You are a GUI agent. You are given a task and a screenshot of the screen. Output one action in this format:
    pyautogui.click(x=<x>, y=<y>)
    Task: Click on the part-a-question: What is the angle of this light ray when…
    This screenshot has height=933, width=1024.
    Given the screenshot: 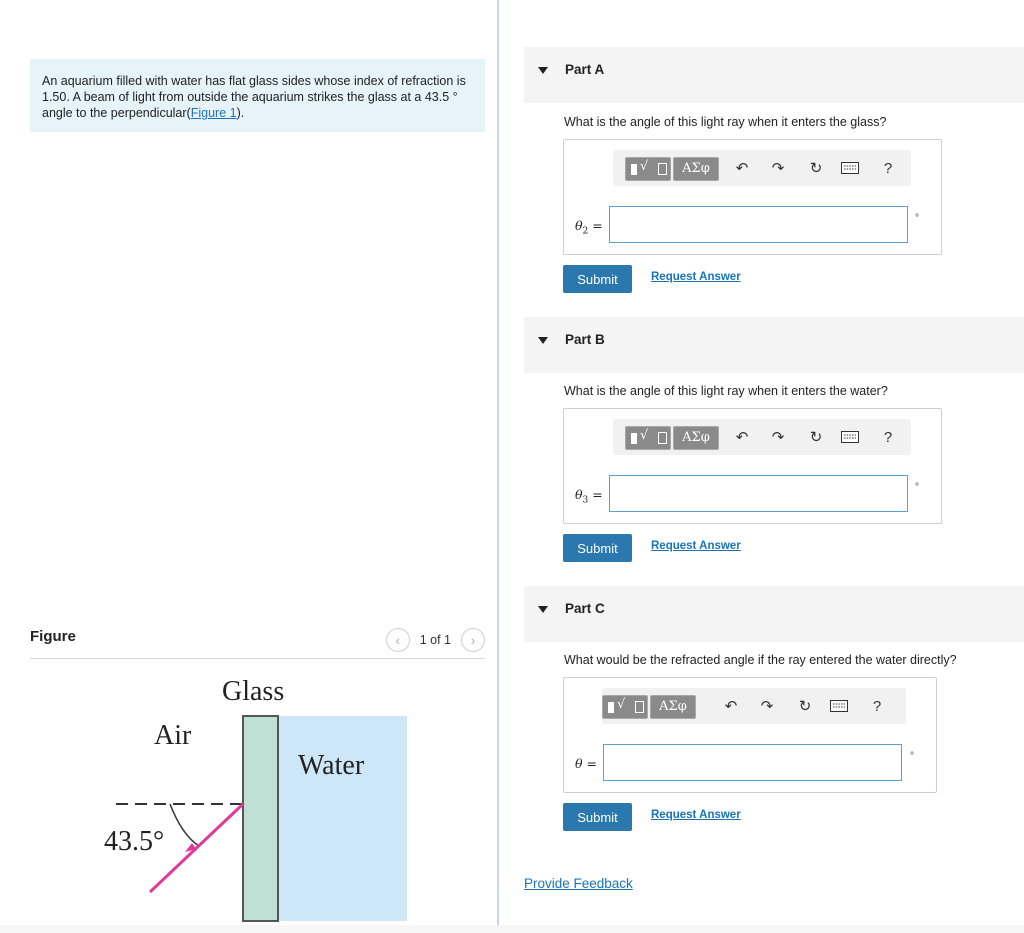 What is the action you would take?
    pyautogui.click(x=725, y=122)
    